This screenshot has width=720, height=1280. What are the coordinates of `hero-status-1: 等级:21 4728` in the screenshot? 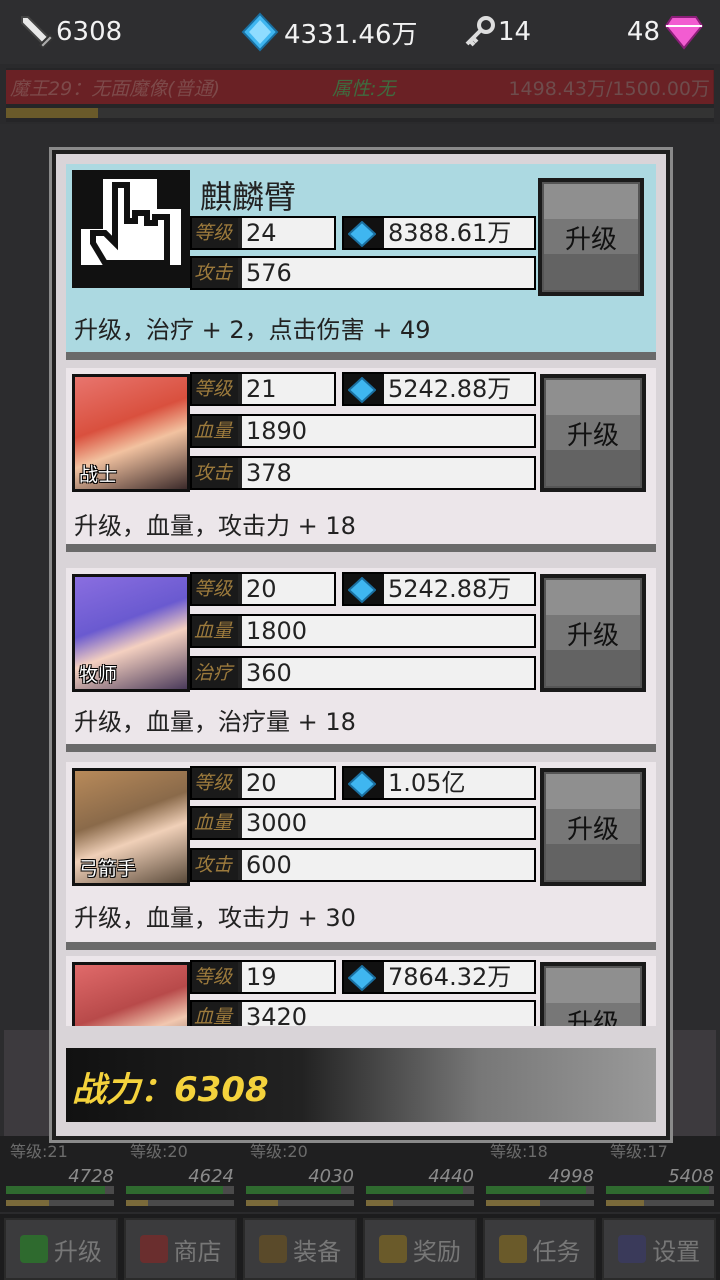 It's located at (59, 1174).